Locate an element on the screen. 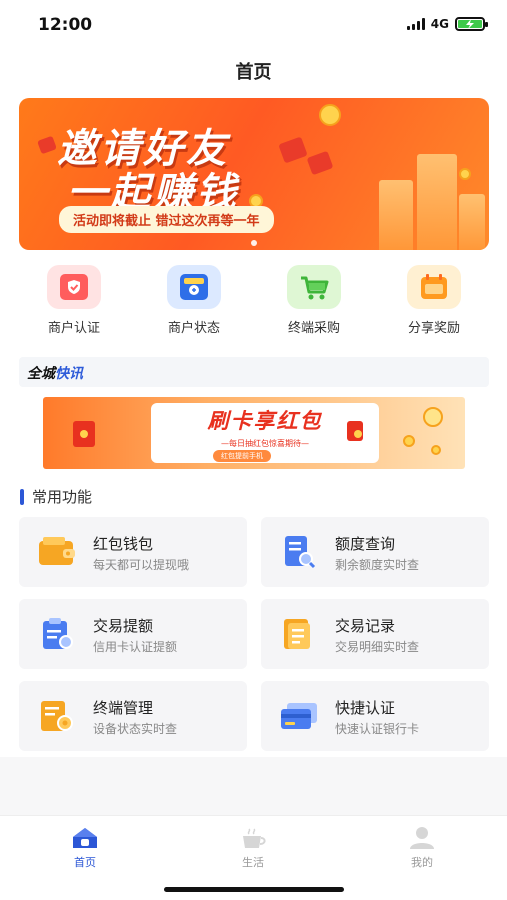  card-desc: 每天都可以提现哦 is located at coordinates (141, 565).